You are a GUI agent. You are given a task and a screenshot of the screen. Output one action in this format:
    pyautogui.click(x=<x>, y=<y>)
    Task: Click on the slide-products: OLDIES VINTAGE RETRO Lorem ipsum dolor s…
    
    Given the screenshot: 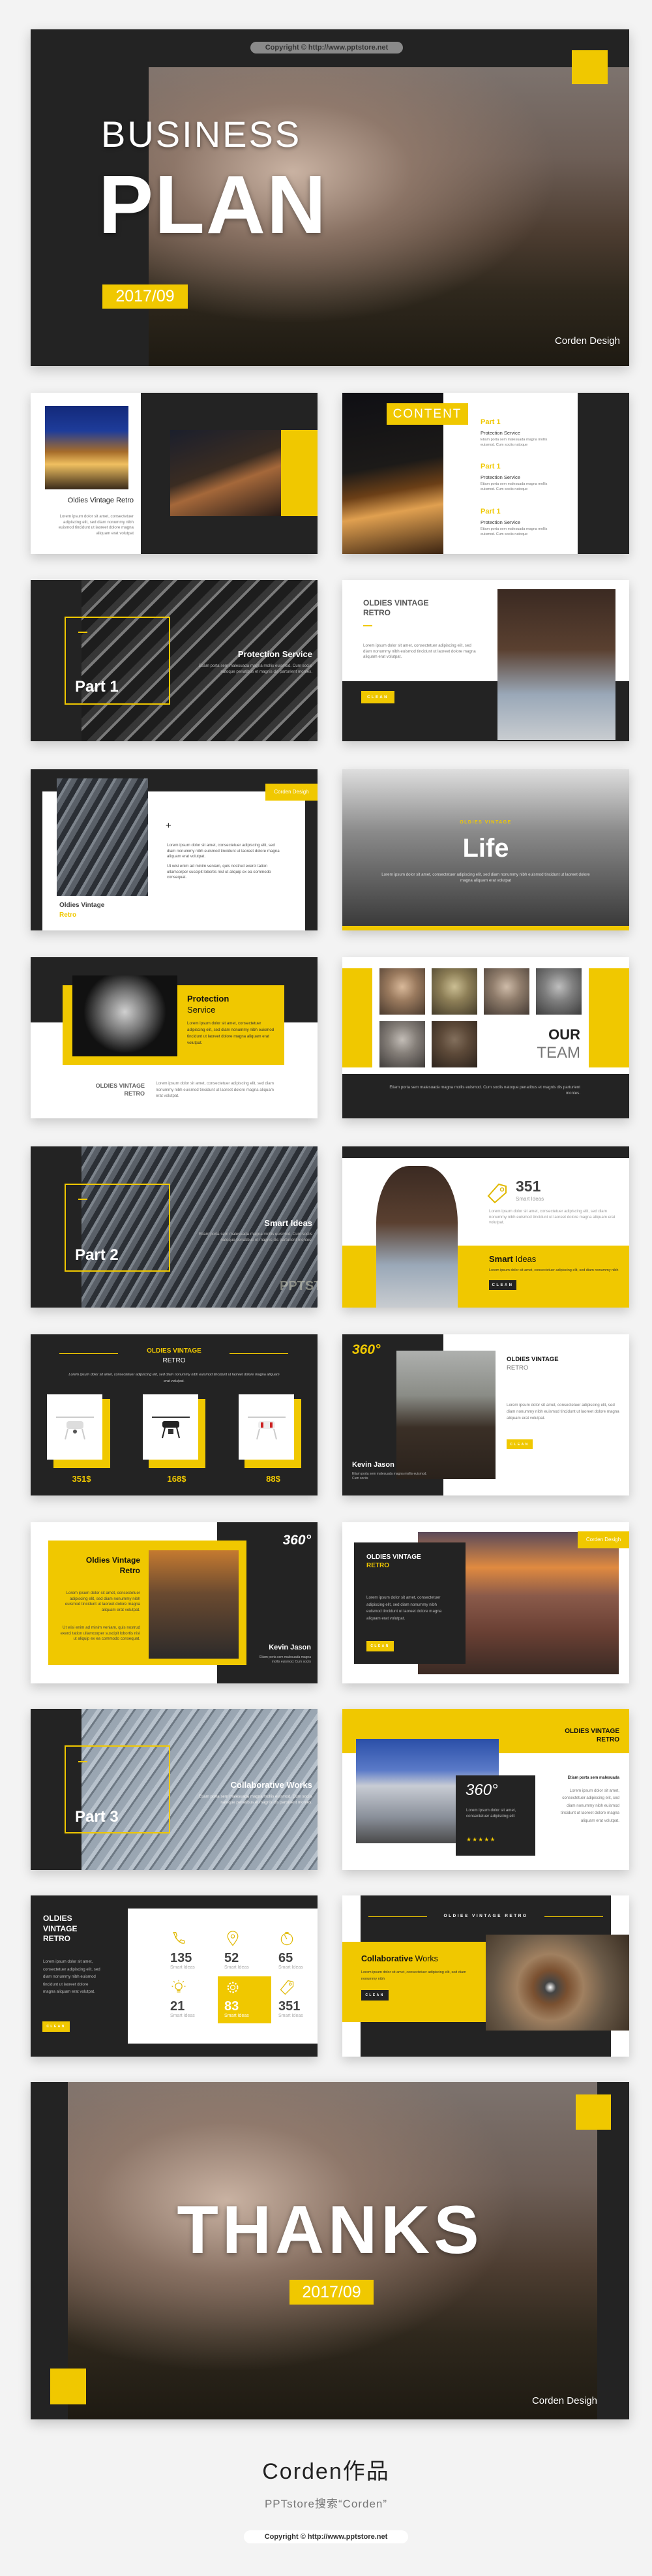 What is the action you would take?
    pyautogui.click(x=174, y=1415)
    